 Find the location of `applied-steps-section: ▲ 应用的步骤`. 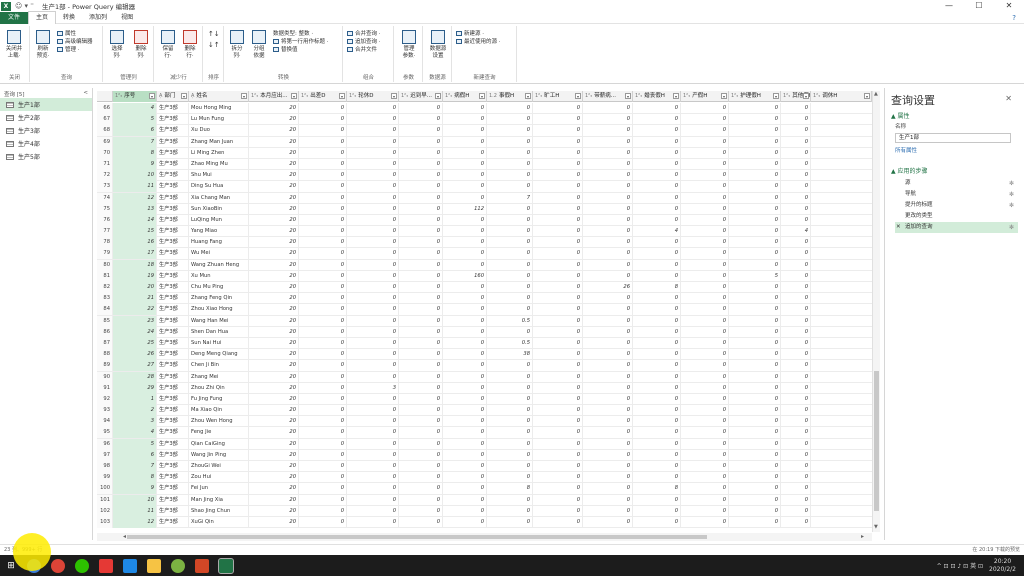

applied-steps-section: ▲ 应用的步骤 is located at coordinates (954, 169).